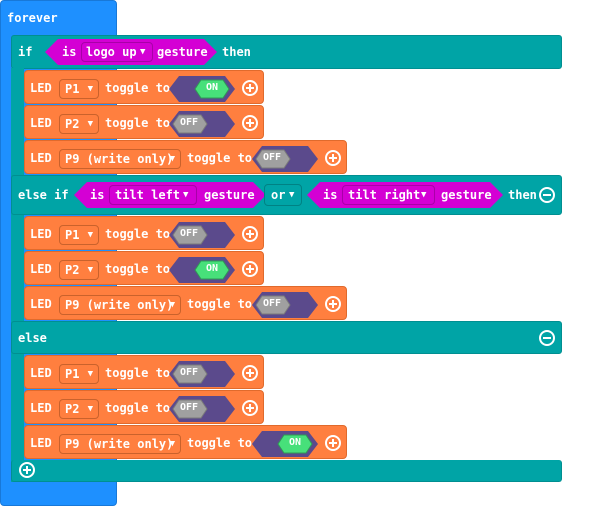 Image resolution: width=600 pixels, height=506 pixels. I want to click on or-dropdown: or ▼, so click(283, 195).